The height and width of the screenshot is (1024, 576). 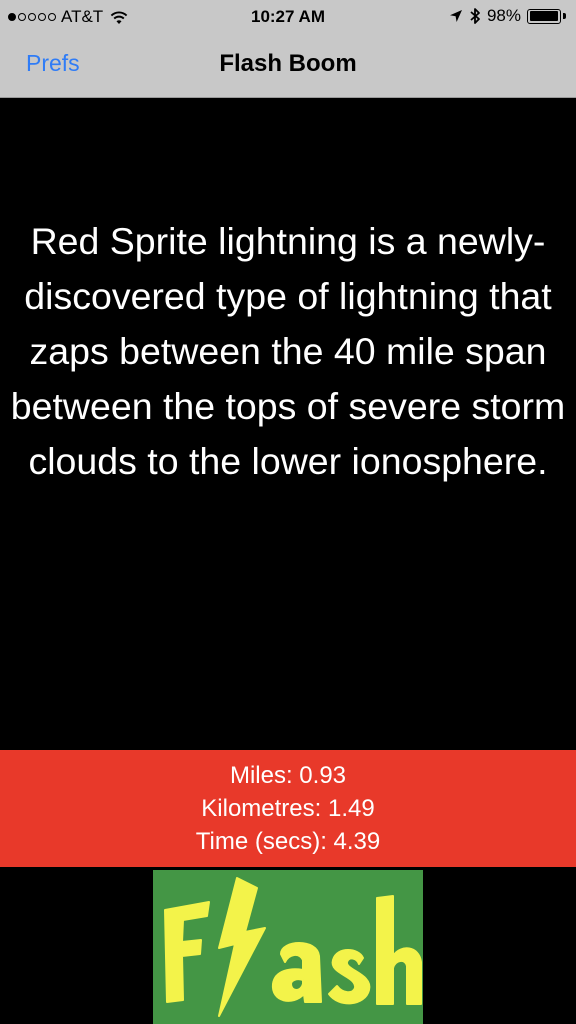 I want to click on battery-icon, so click(x=544, y=16).